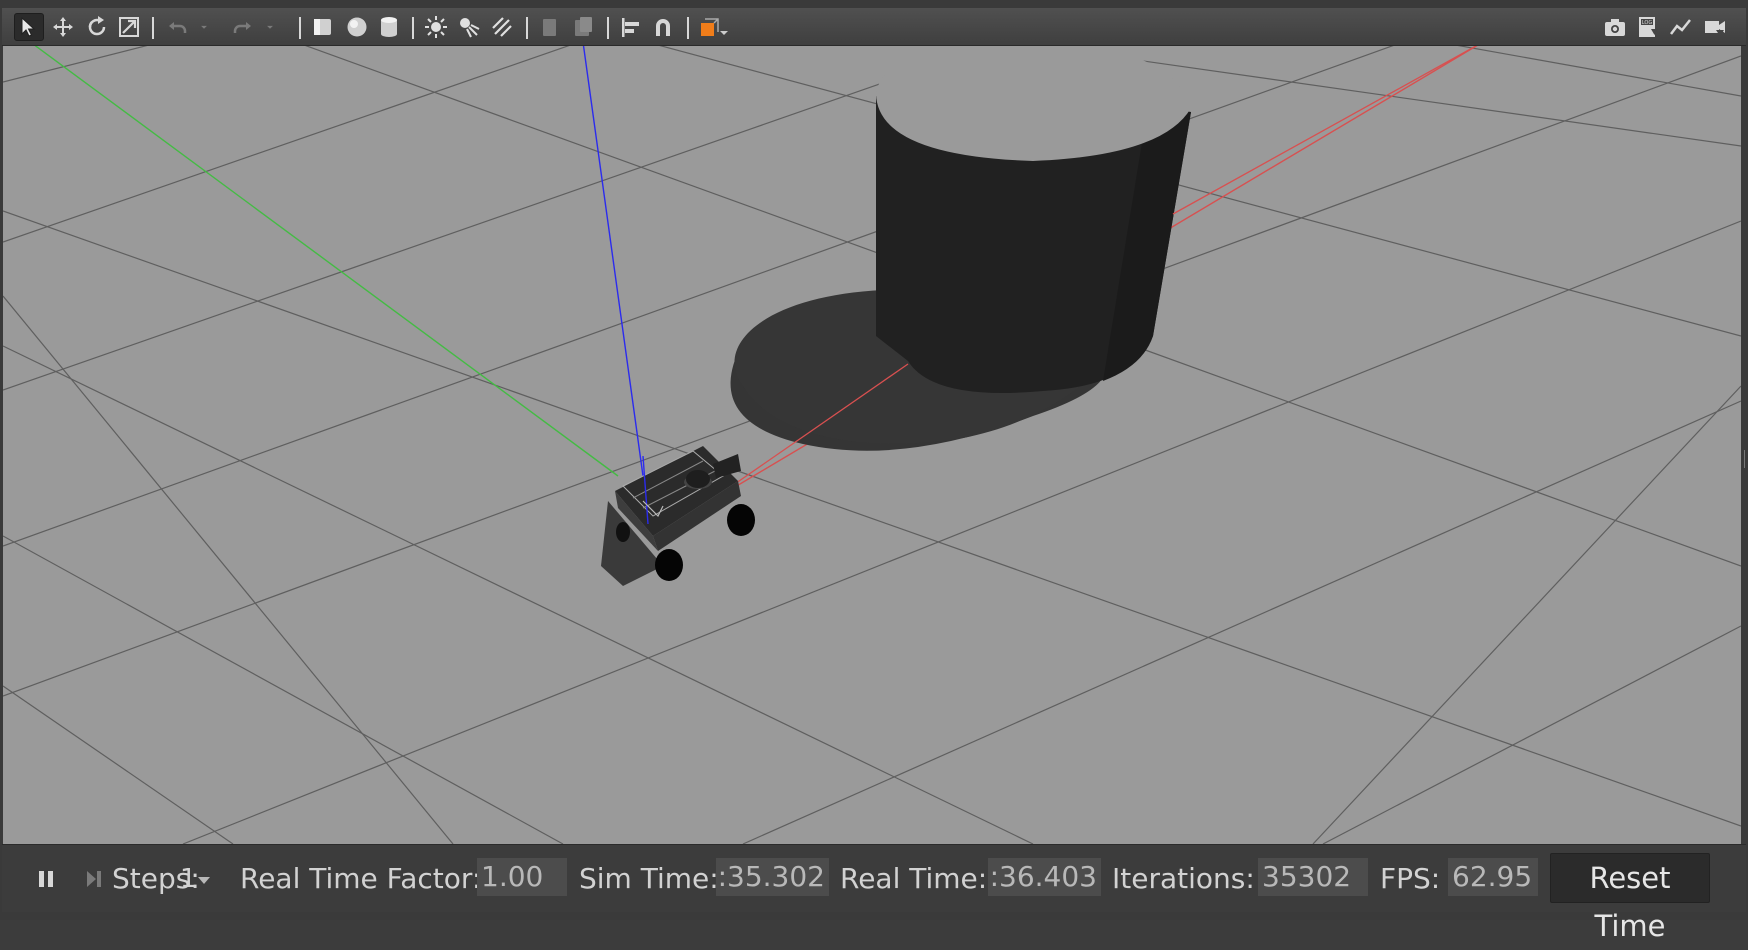  I want to click on redo-history-button, so click(270, 27).